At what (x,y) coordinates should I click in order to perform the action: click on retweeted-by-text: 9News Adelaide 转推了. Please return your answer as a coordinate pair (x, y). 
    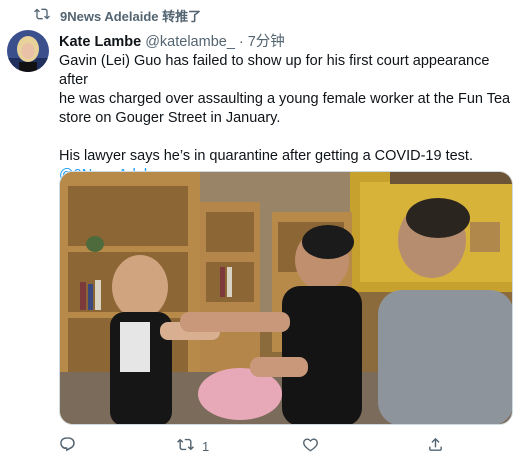
    Looking at the image, I should click on (131, 16).